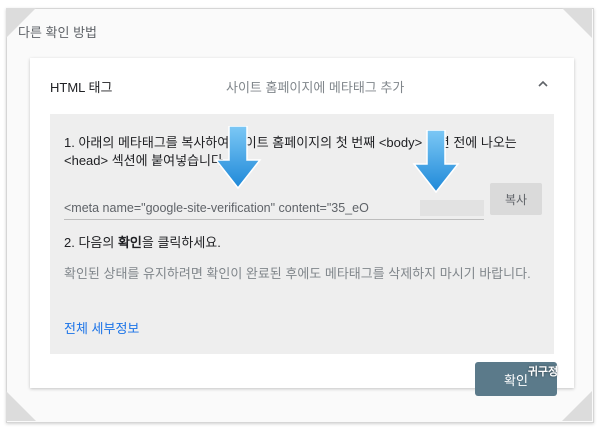 This screenshot has width=600, height=430. I want to click on chevron-up-icon, so click(543, 83).